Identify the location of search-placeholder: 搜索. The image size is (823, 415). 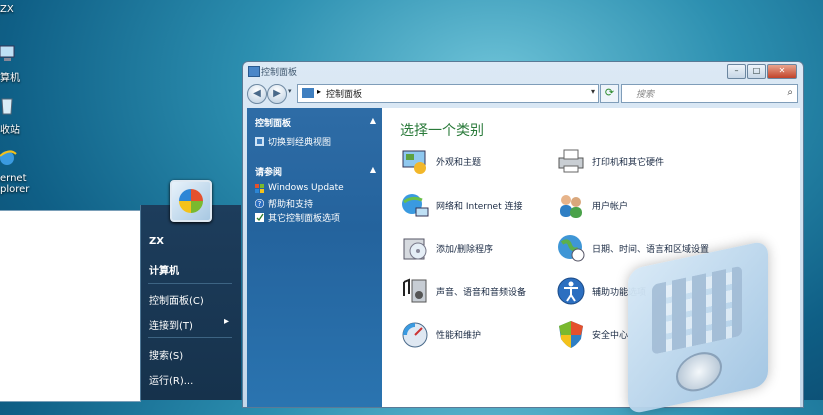
(645, 95).